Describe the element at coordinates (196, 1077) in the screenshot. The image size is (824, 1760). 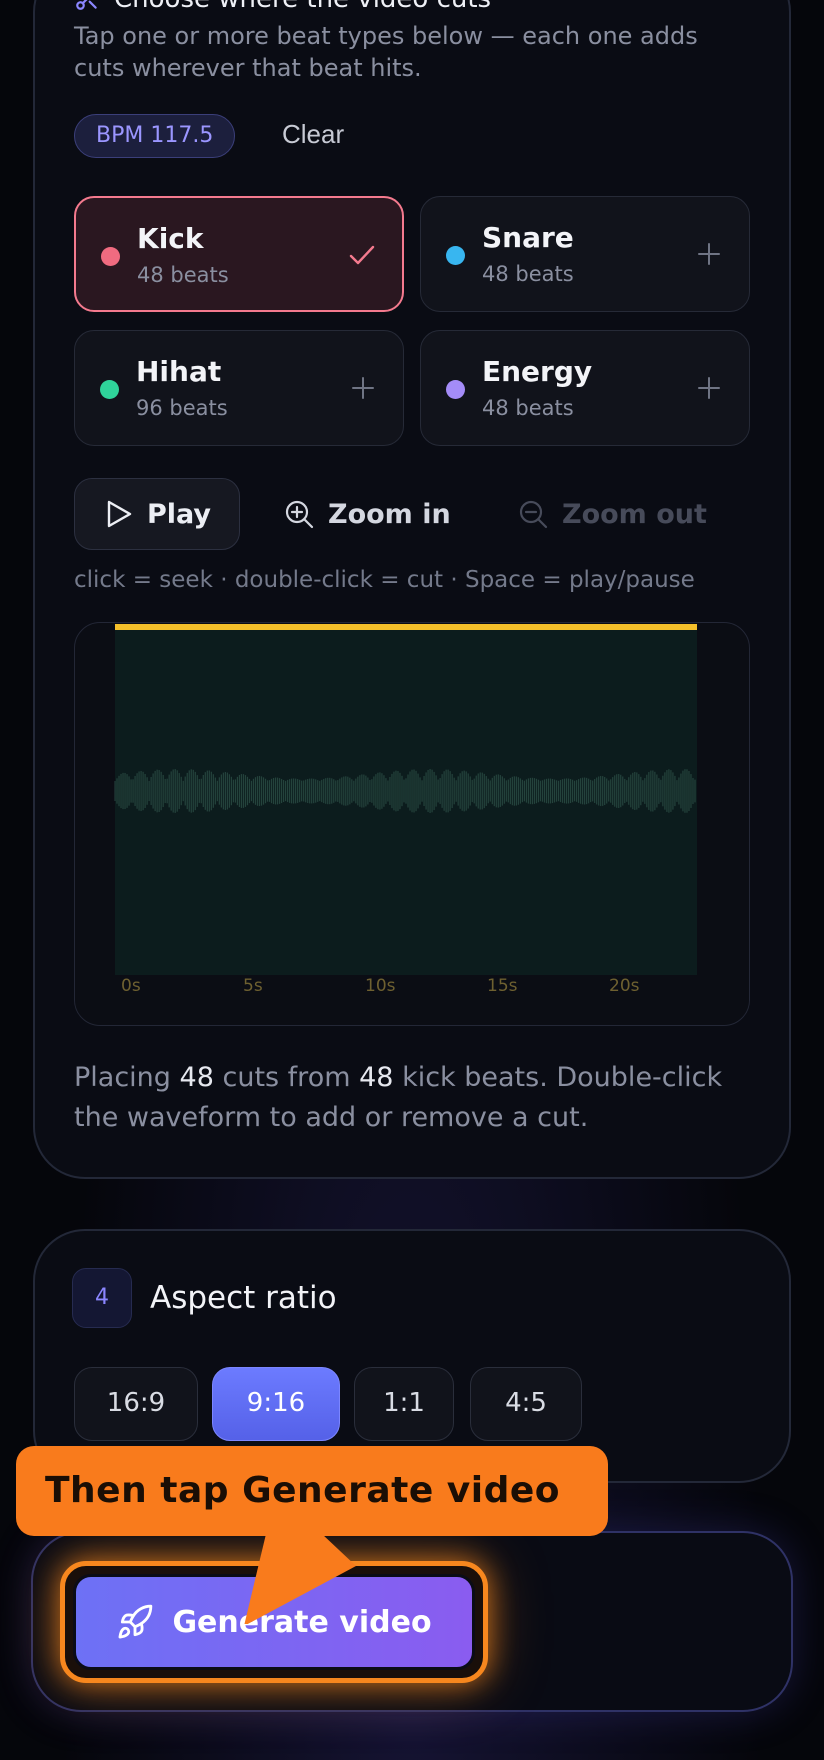
I see `summary-cut-count: 48` at that location.